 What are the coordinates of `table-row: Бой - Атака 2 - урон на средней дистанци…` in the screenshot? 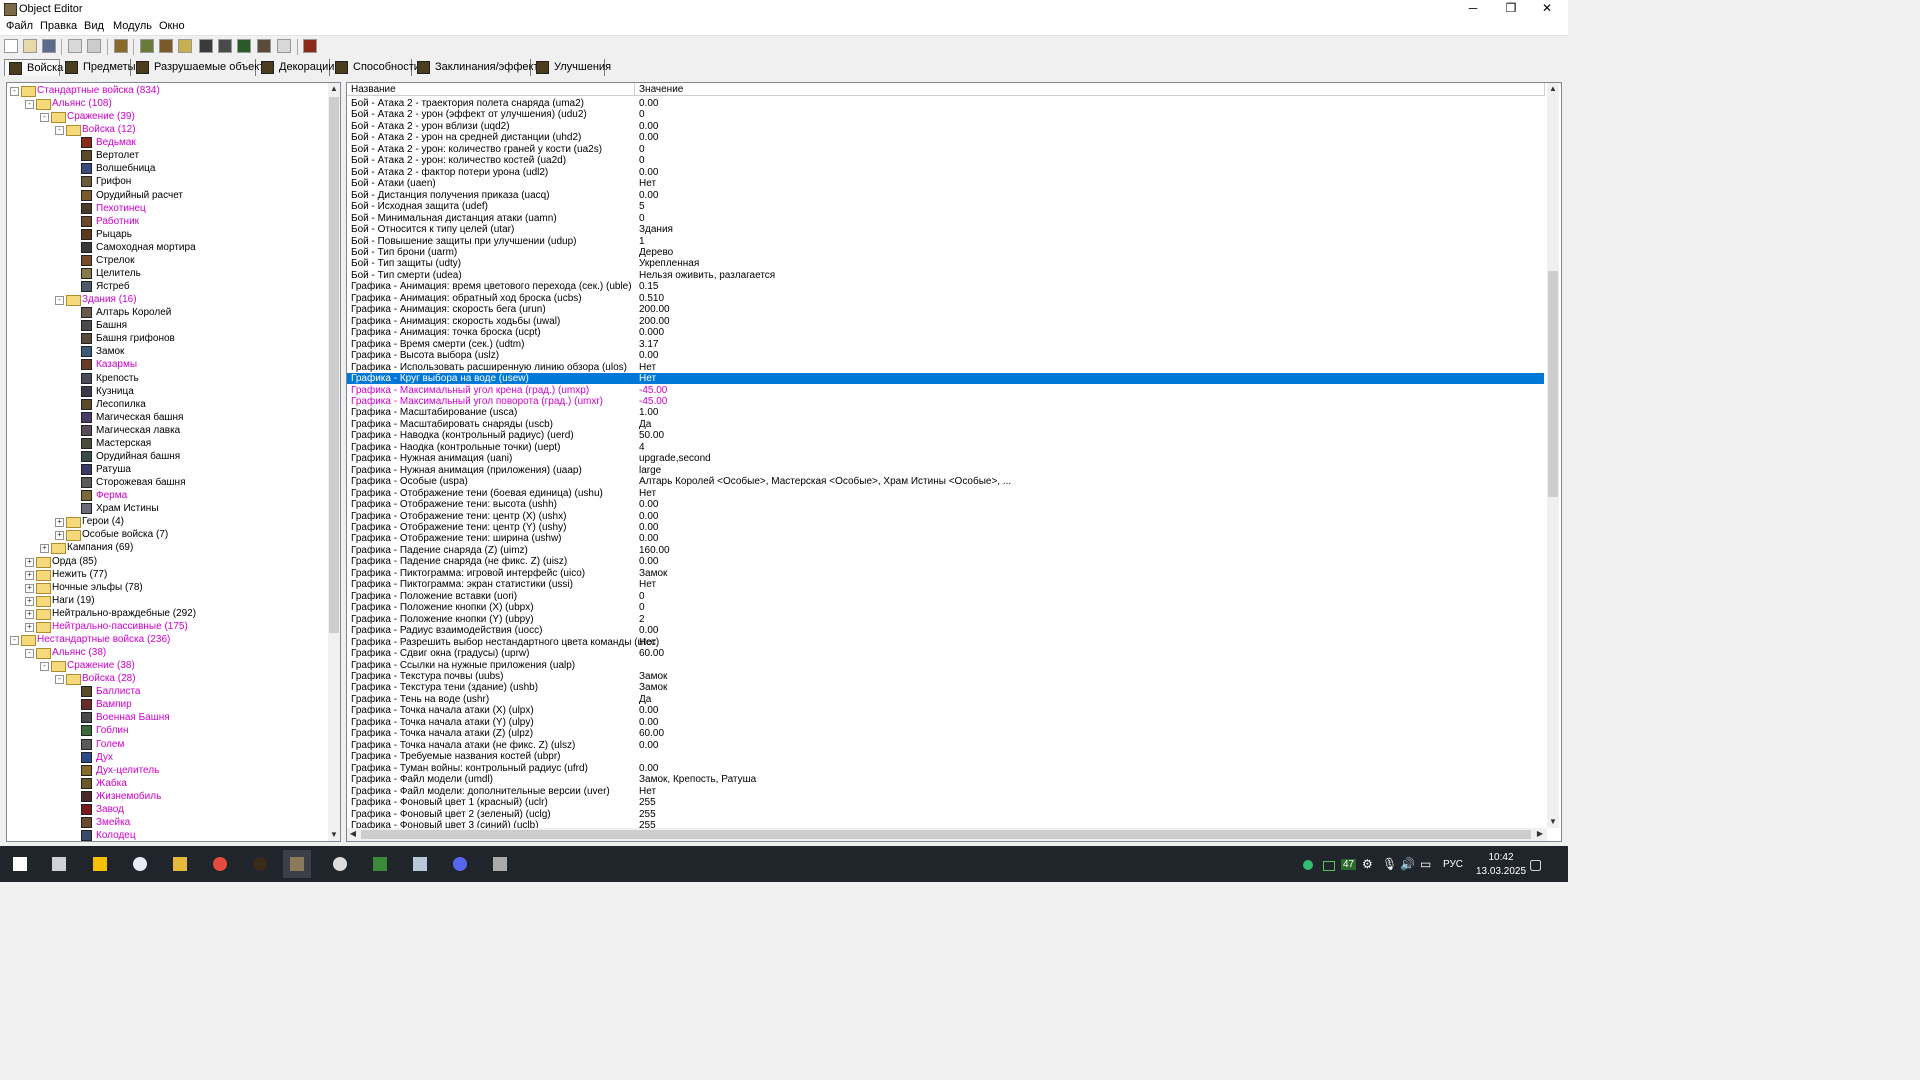 It's located at (945, 137).